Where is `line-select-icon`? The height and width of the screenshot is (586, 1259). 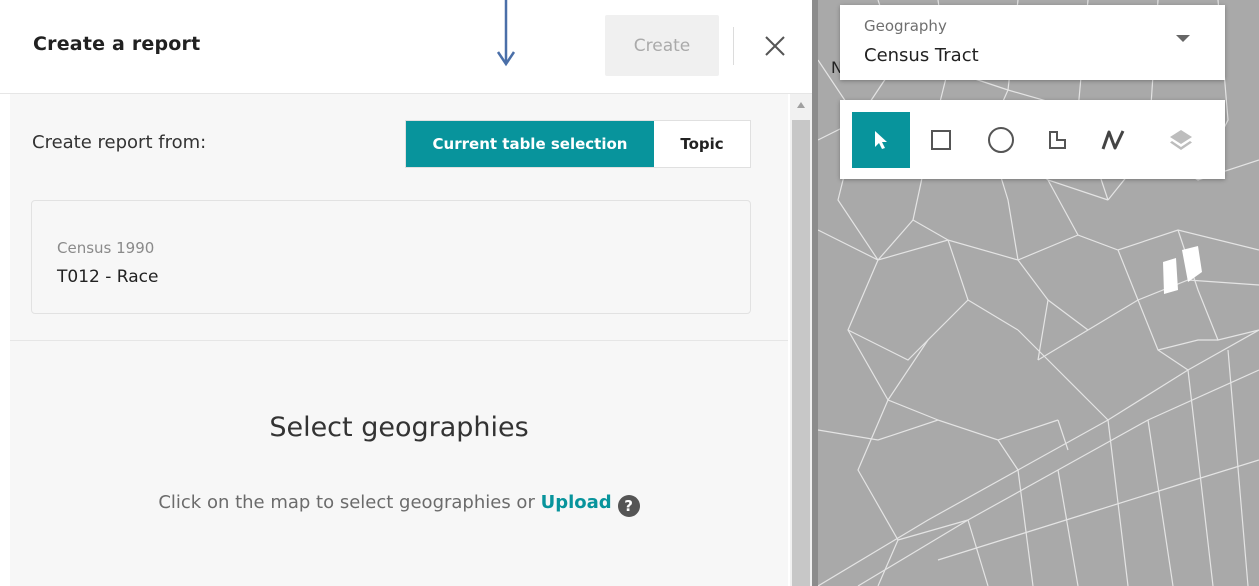 line-select-icon is located at coordinates (1113, 140).